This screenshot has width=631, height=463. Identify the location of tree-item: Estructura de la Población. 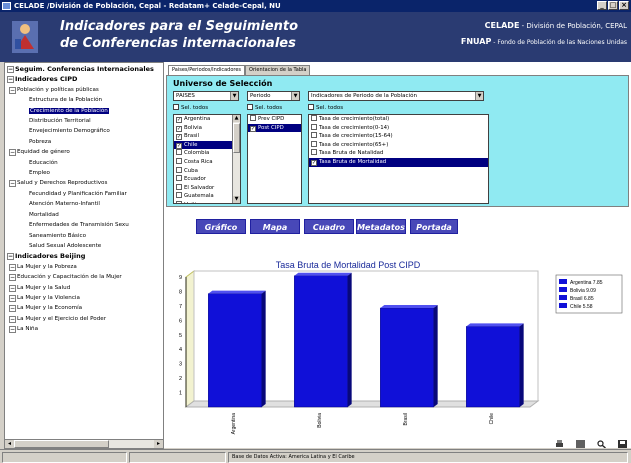
(84, 100).